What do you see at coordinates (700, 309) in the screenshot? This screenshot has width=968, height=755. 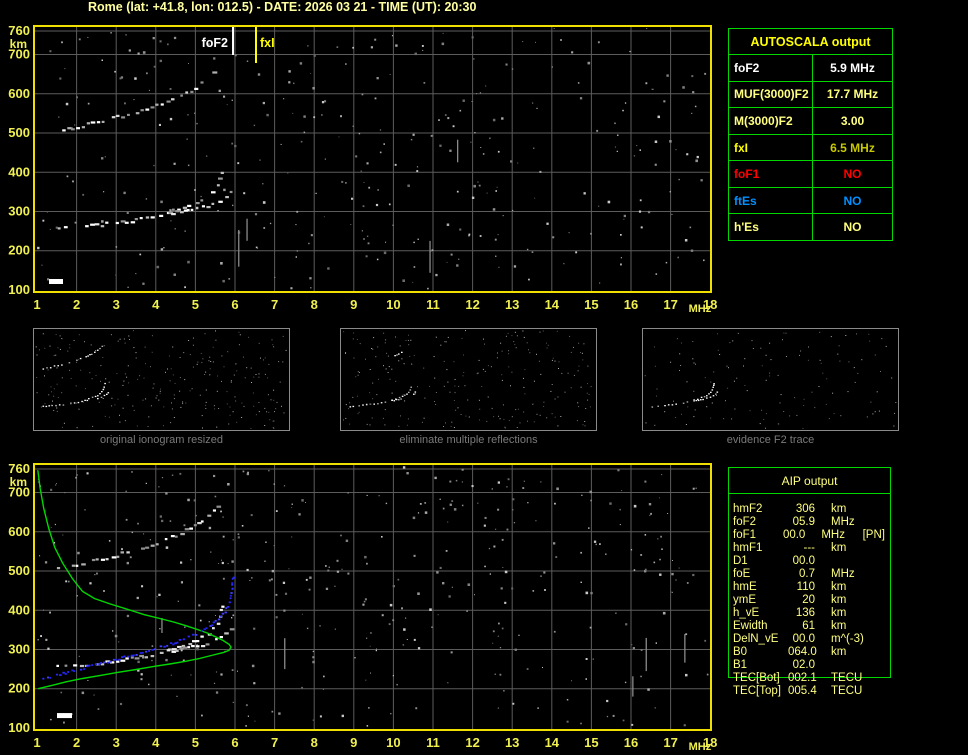 I see `svg-text: MHz` at bounding box center [700, 309].